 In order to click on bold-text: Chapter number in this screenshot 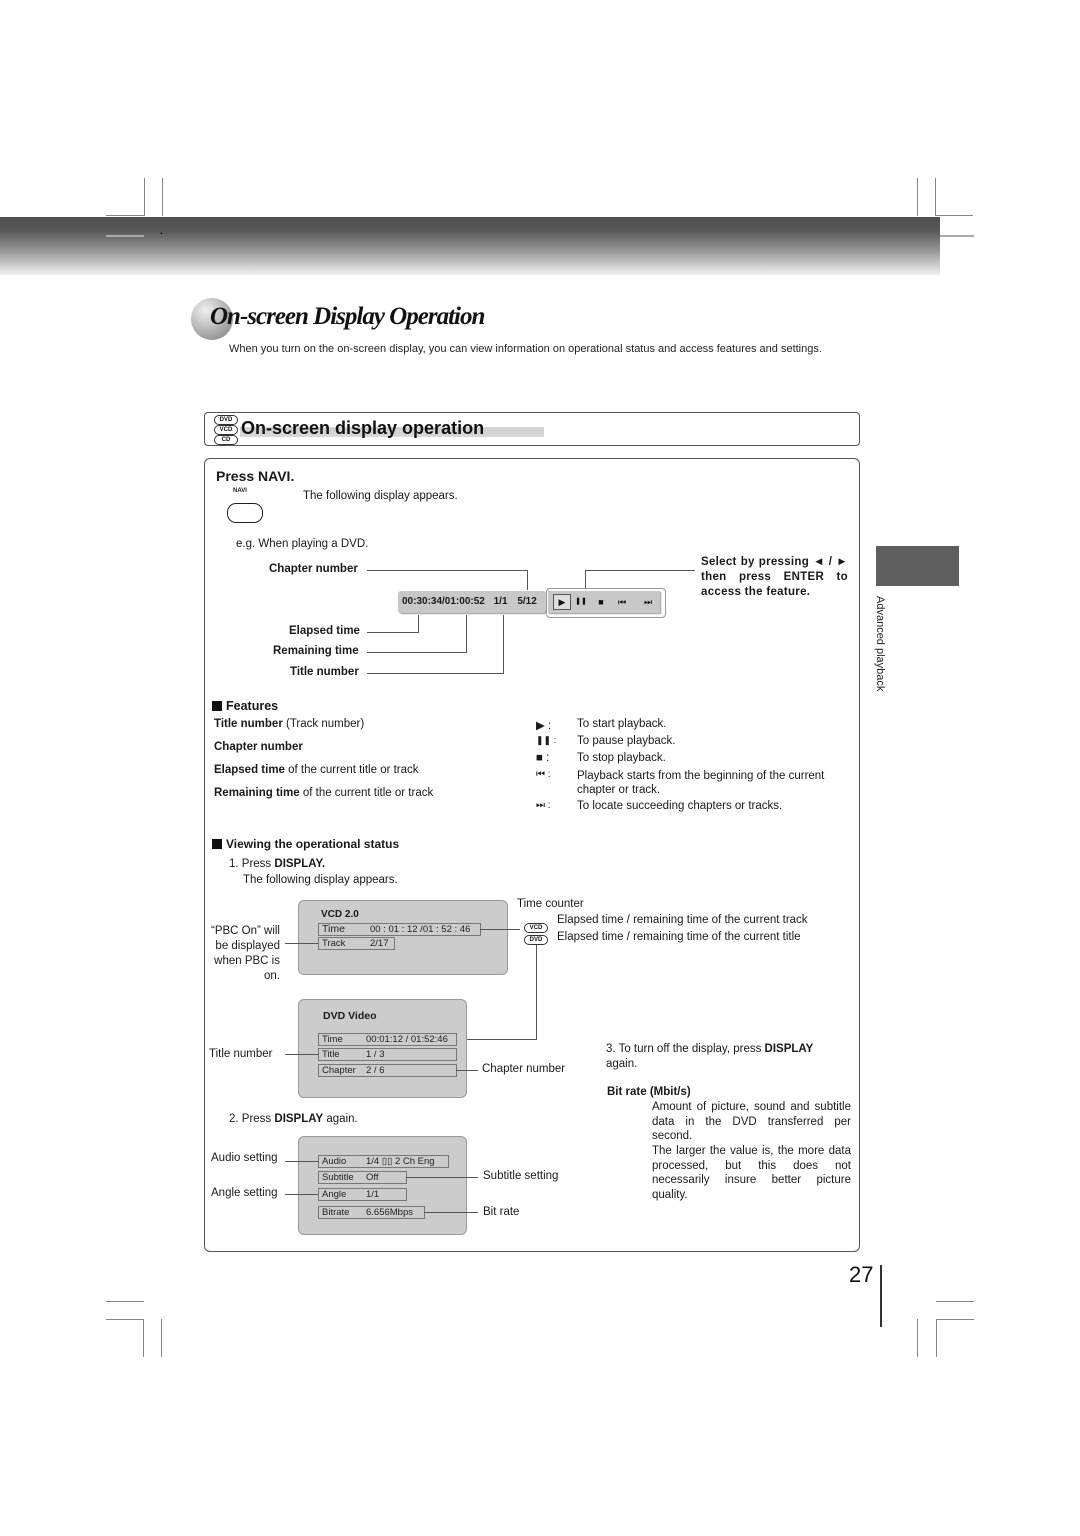, I will do `click(258, 747)`.